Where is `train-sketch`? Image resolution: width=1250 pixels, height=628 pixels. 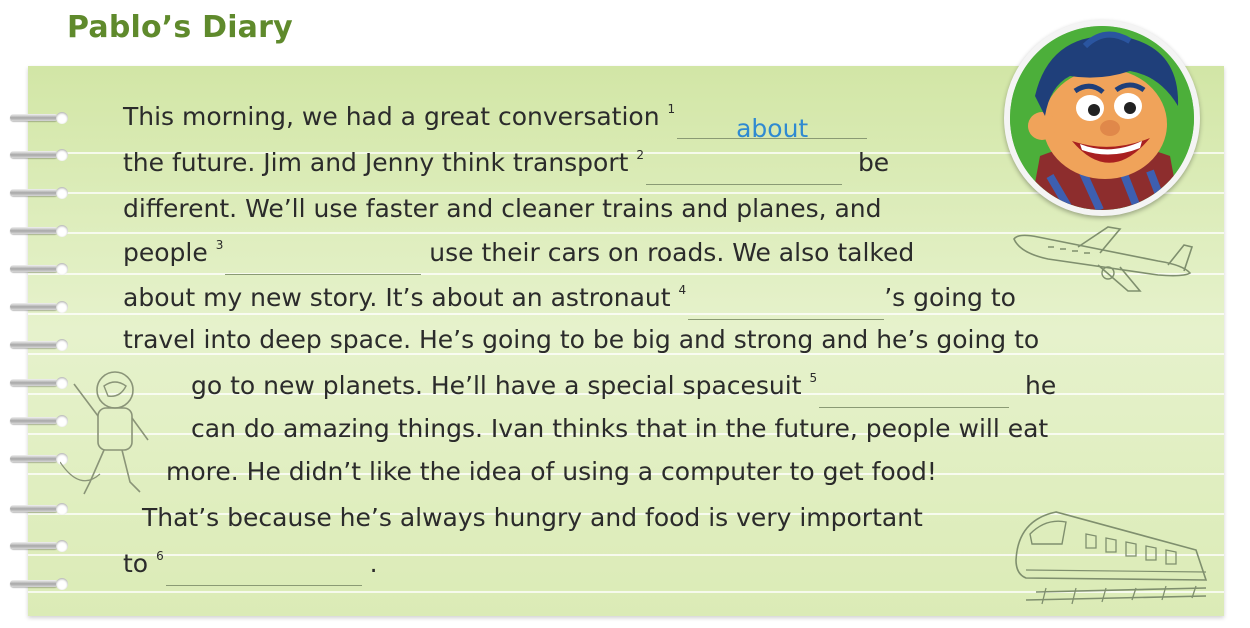
train-sketch is located at coordinates (1111, 558).